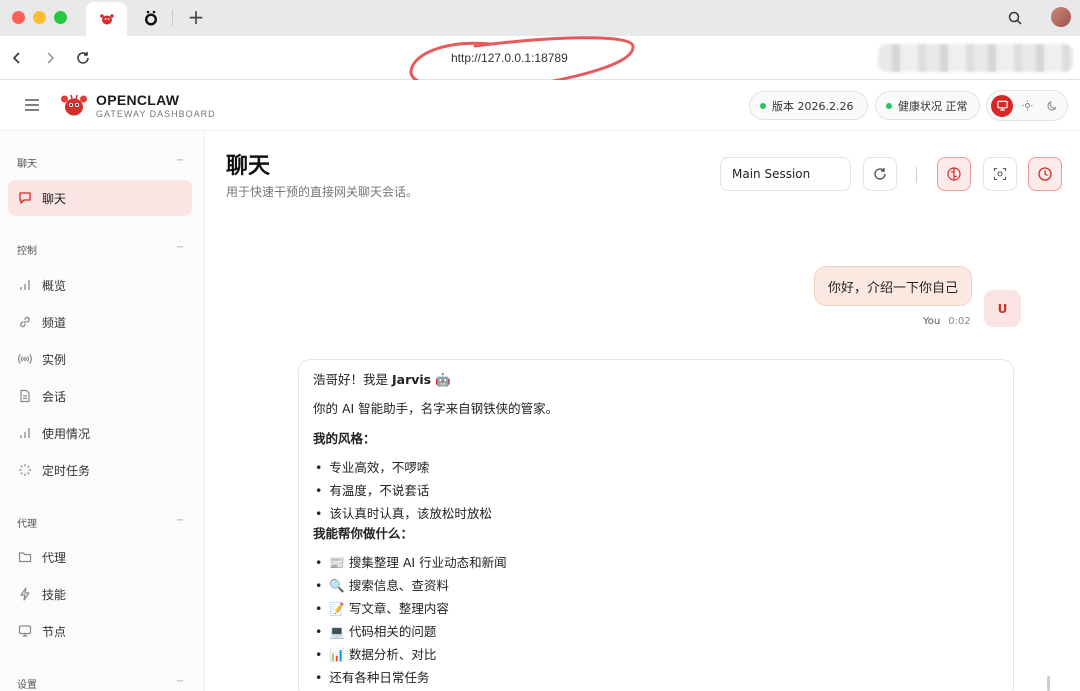 This screenshot has height=691, width=1080. I want to click on folder-icon, so click(25, 557).